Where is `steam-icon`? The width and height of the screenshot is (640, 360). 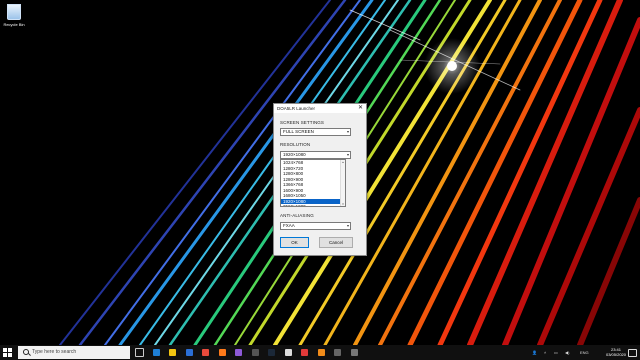 steam-icon is located at coordinates (271, 352).